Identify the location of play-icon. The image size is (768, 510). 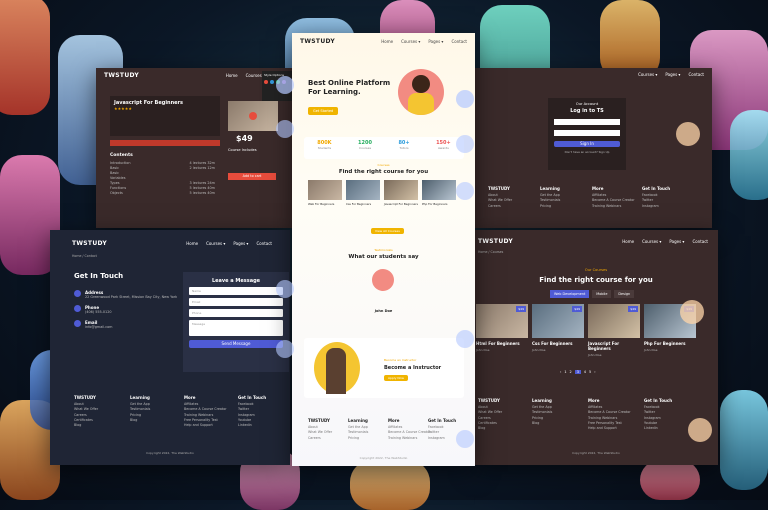
(253, 116).